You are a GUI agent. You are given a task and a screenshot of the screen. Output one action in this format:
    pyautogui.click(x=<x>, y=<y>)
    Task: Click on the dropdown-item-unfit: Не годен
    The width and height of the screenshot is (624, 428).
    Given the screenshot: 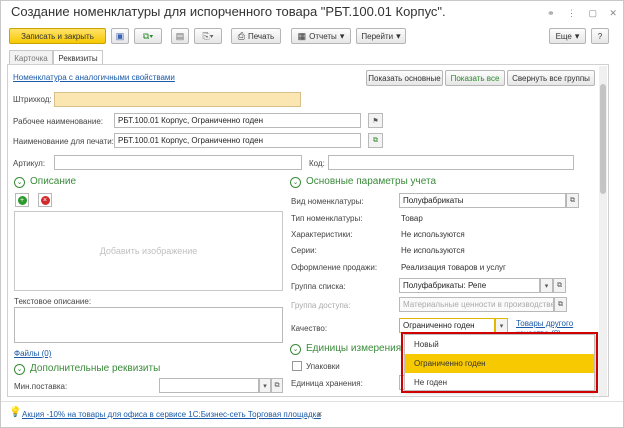 What is the action you would take?
    pyautogui.click(x=499, y=382)
    